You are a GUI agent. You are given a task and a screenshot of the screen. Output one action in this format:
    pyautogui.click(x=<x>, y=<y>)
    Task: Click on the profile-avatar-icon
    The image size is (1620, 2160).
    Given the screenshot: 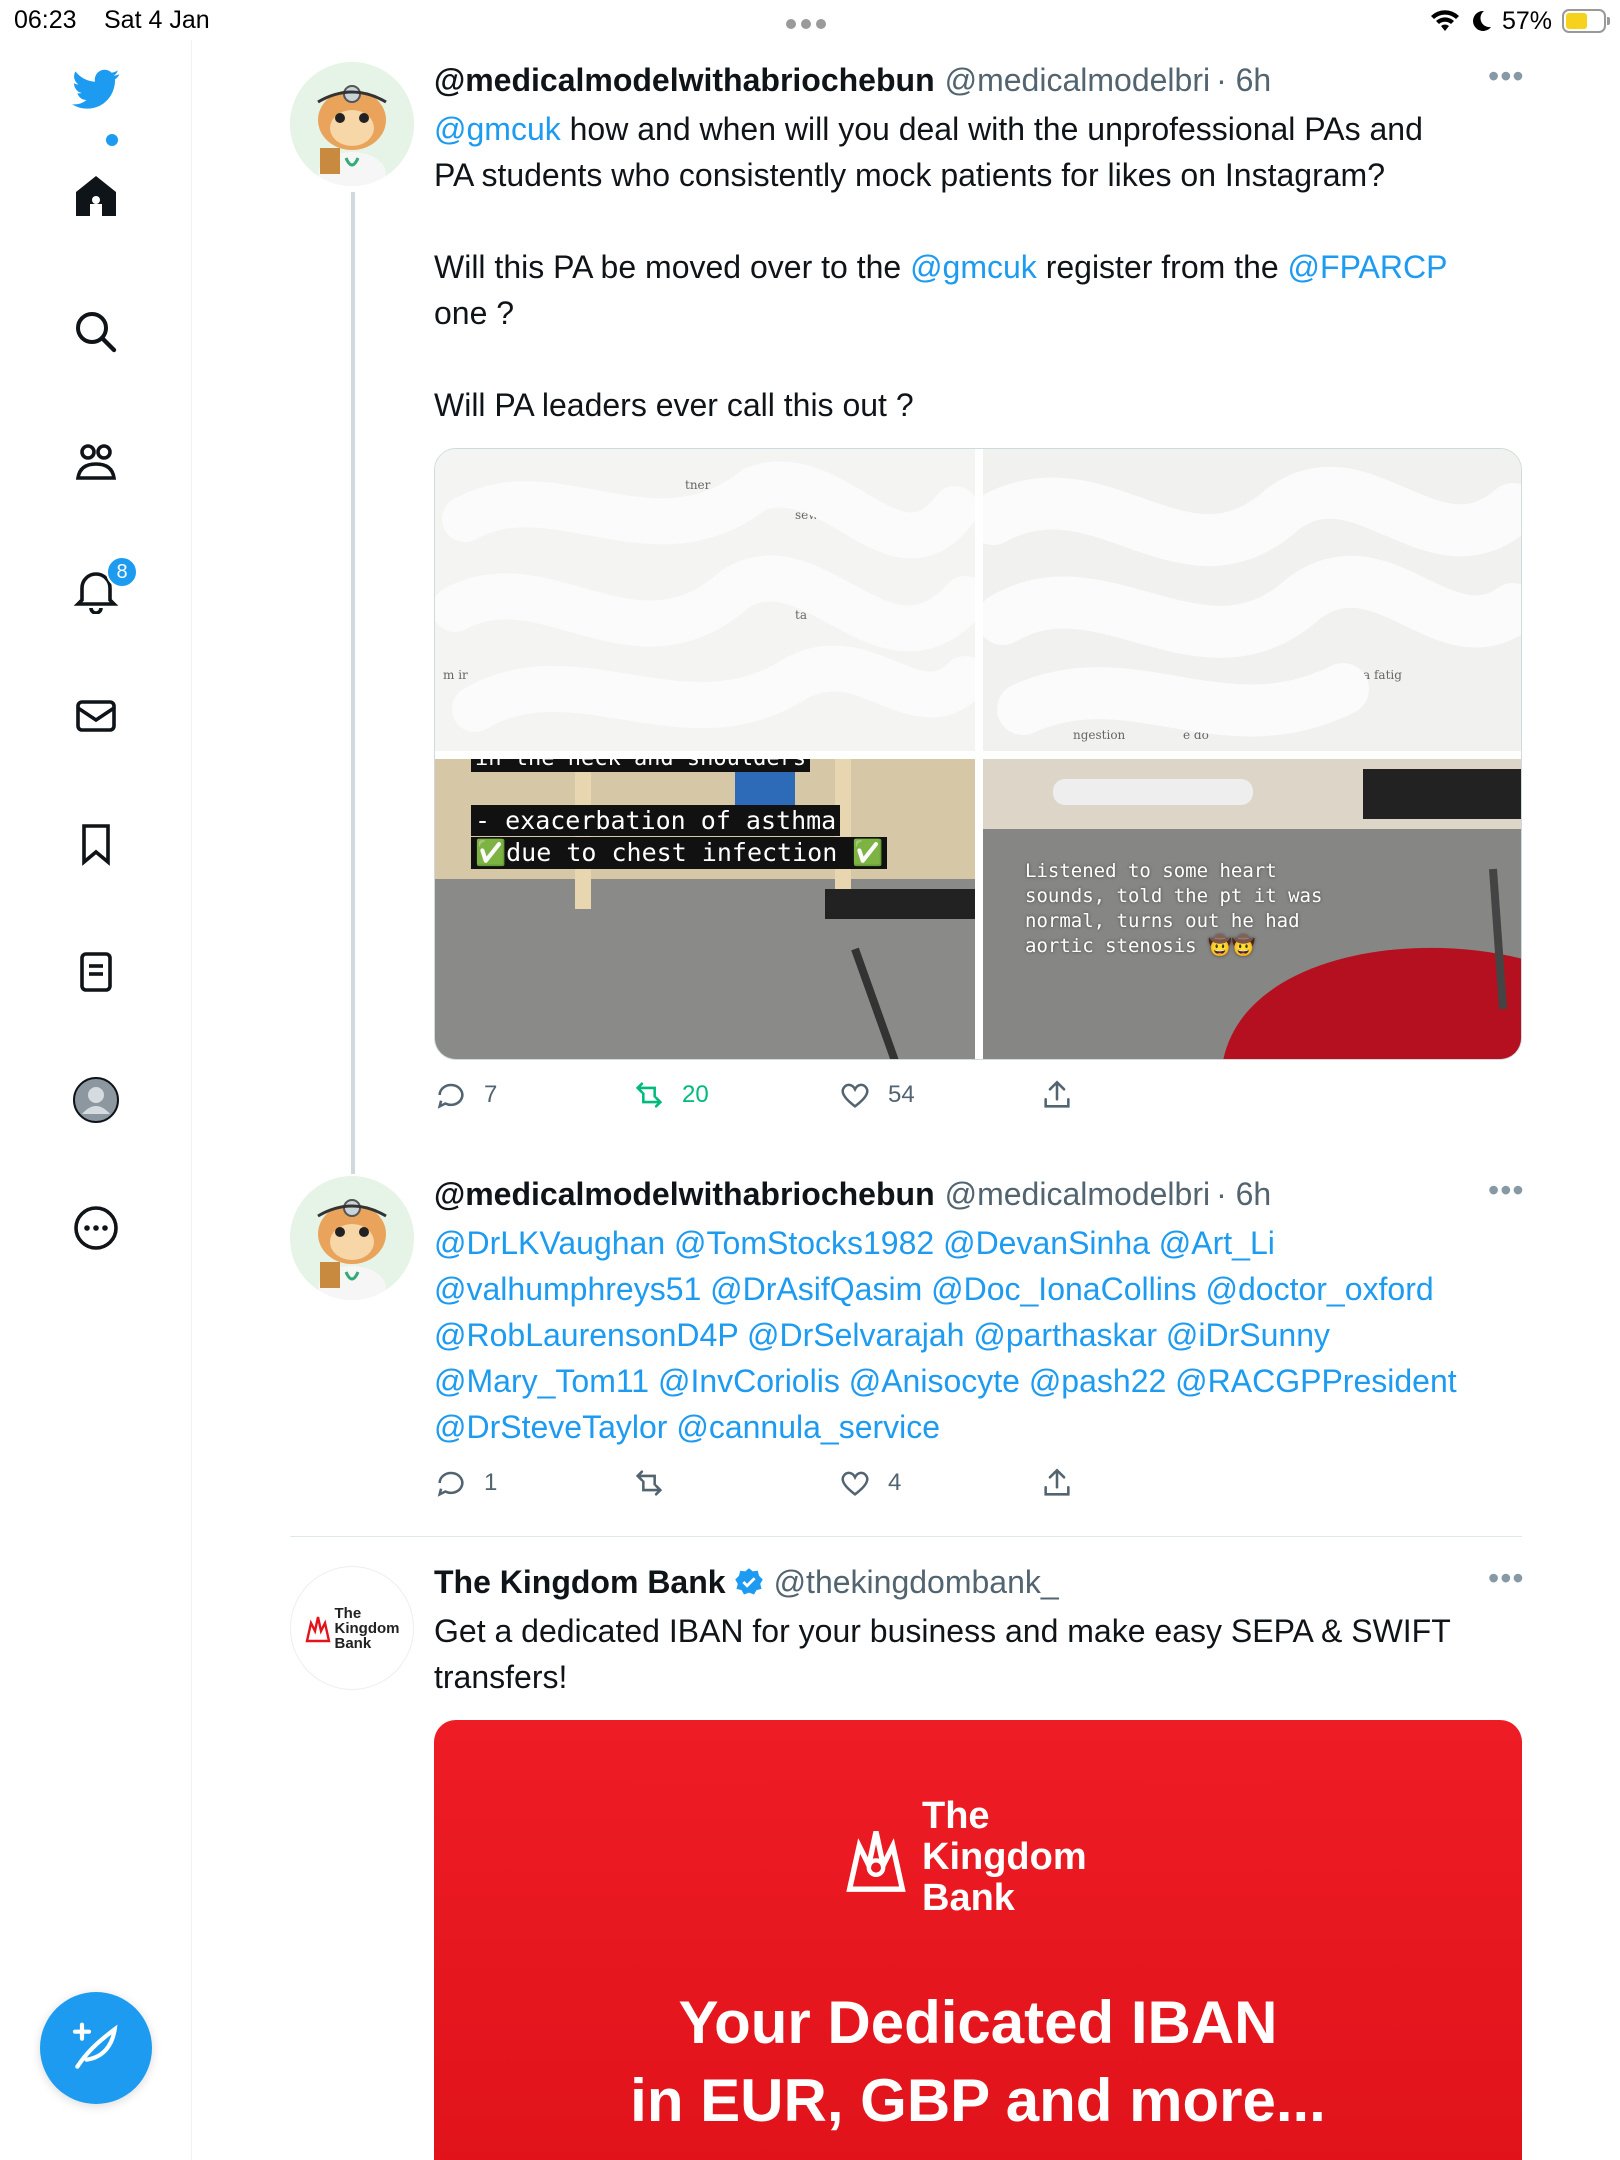 What is the action you would take?
    pyautogui.click(x=96, y=1100)
    